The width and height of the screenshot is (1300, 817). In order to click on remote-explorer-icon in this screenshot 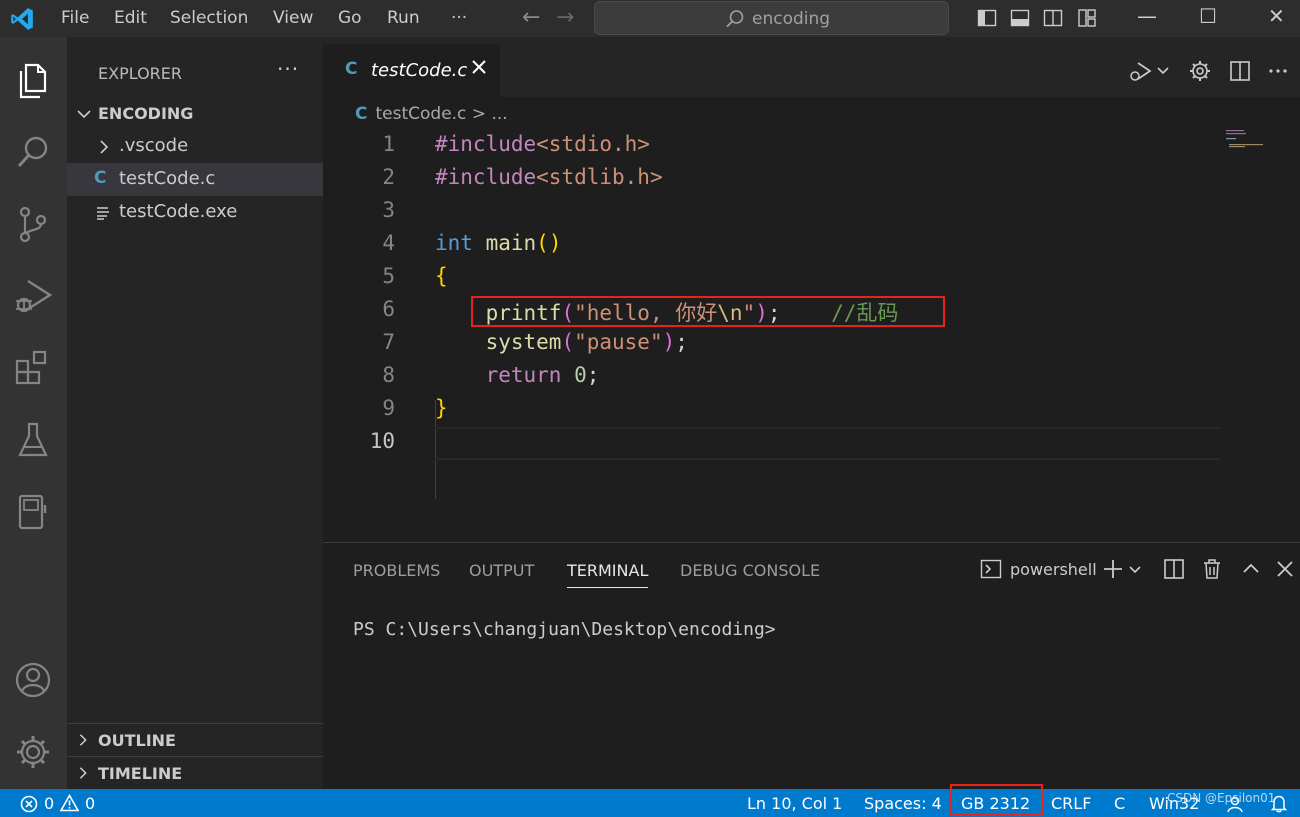, I will do `click(33, 512)`.